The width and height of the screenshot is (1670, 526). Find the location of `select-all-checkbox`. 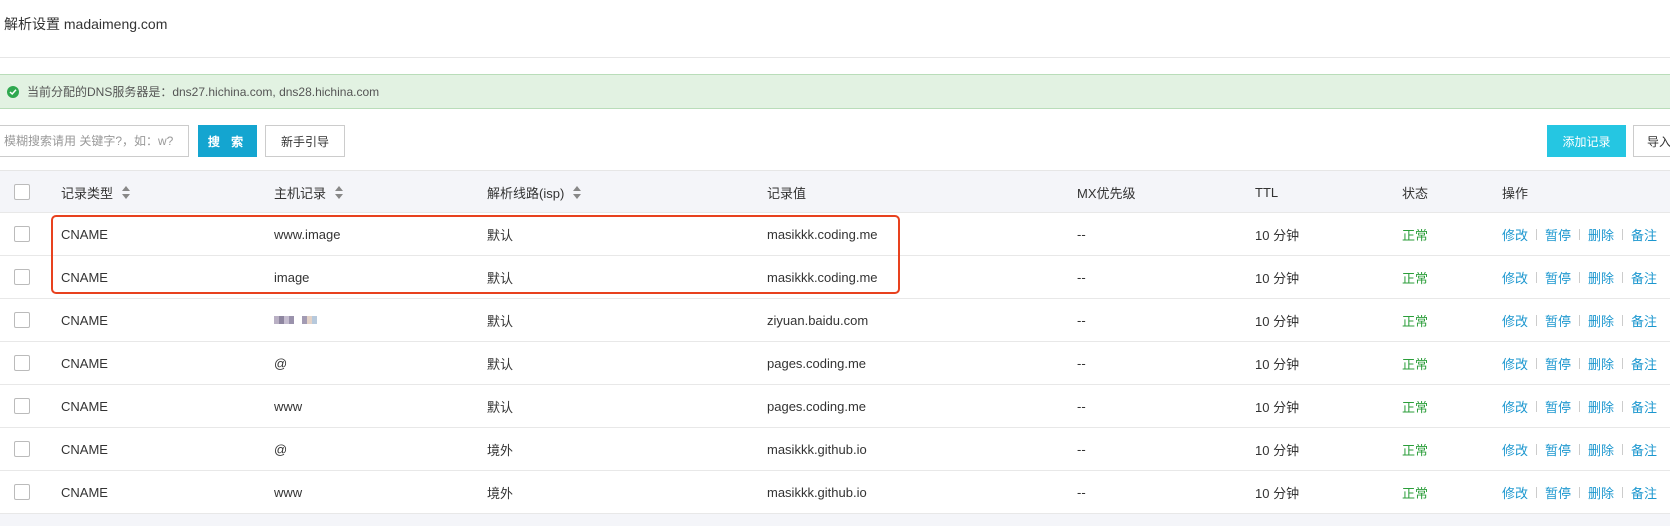

select-all-checkbox is located at coordinates (22, 192).